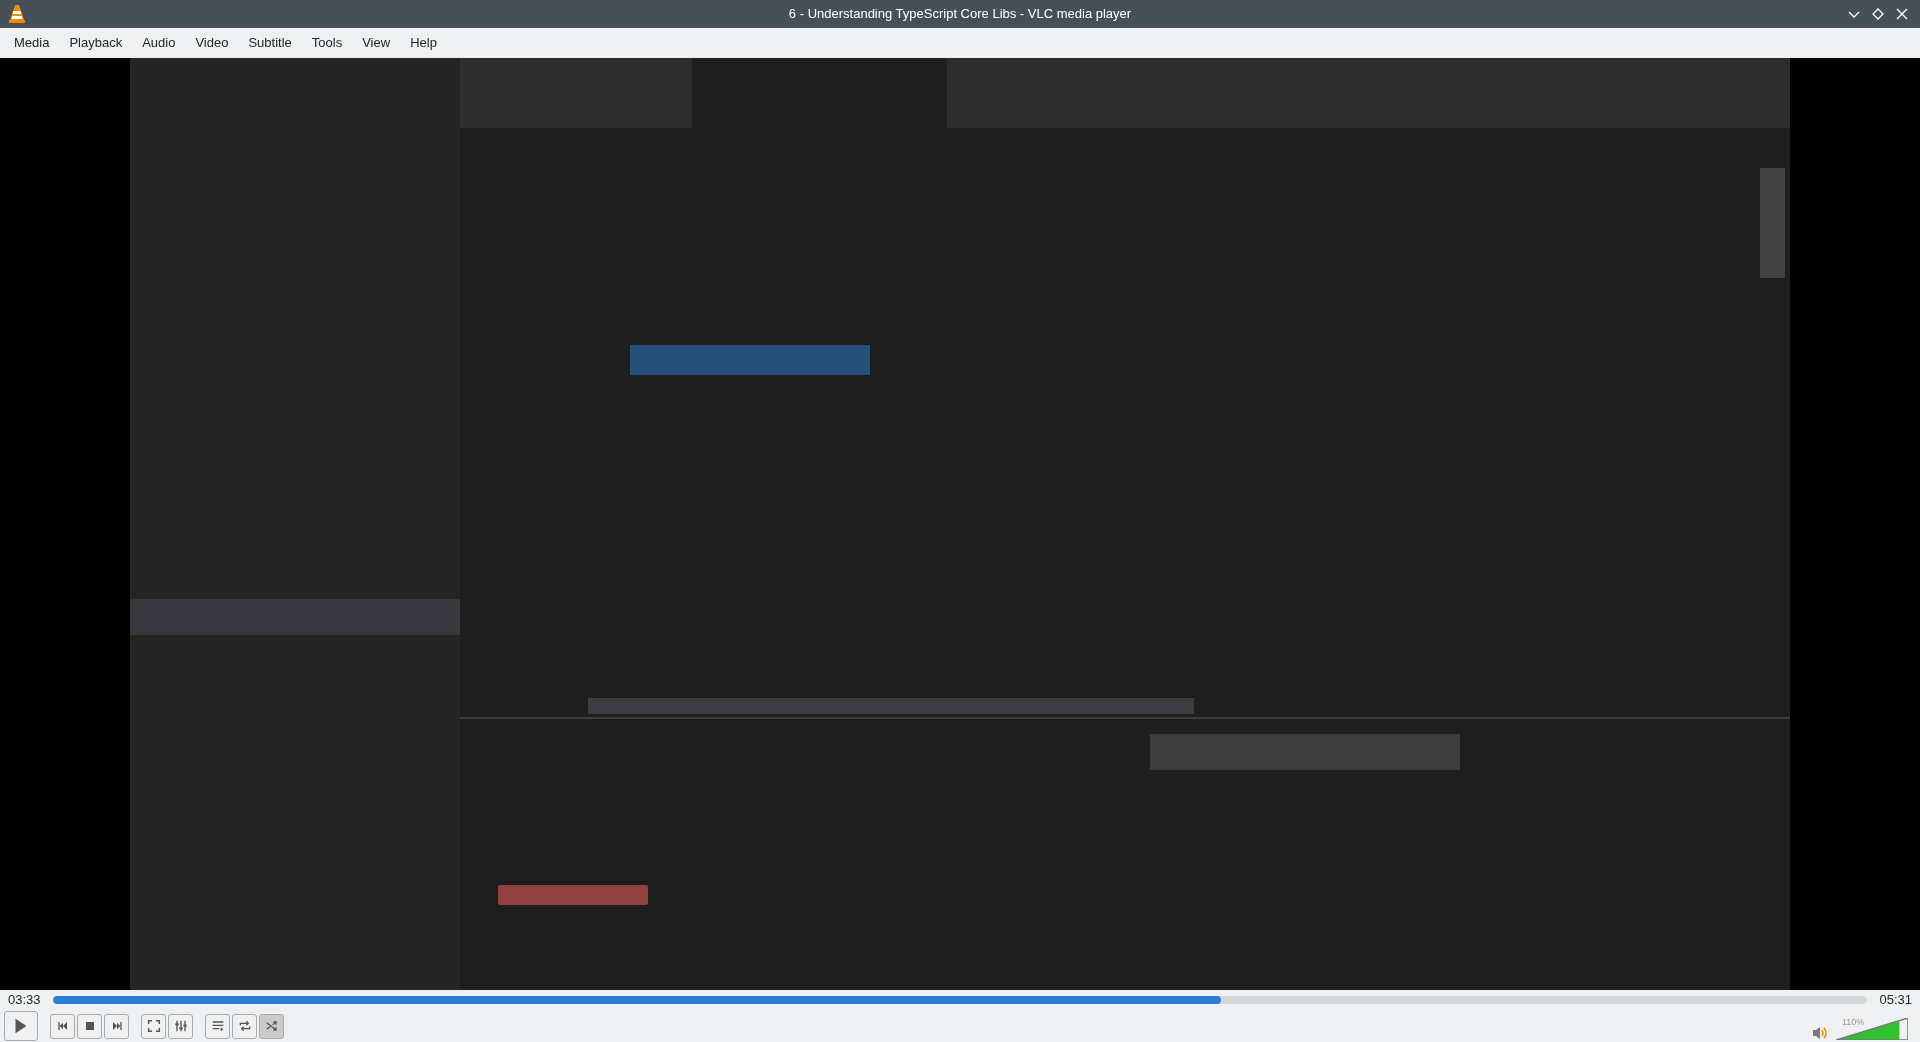 Image resolution: width=1920 pixels, height=1042 pixels. Describe the element at coordinates (960, 1000) in the screenshot. I see `seek-bar` at that location.